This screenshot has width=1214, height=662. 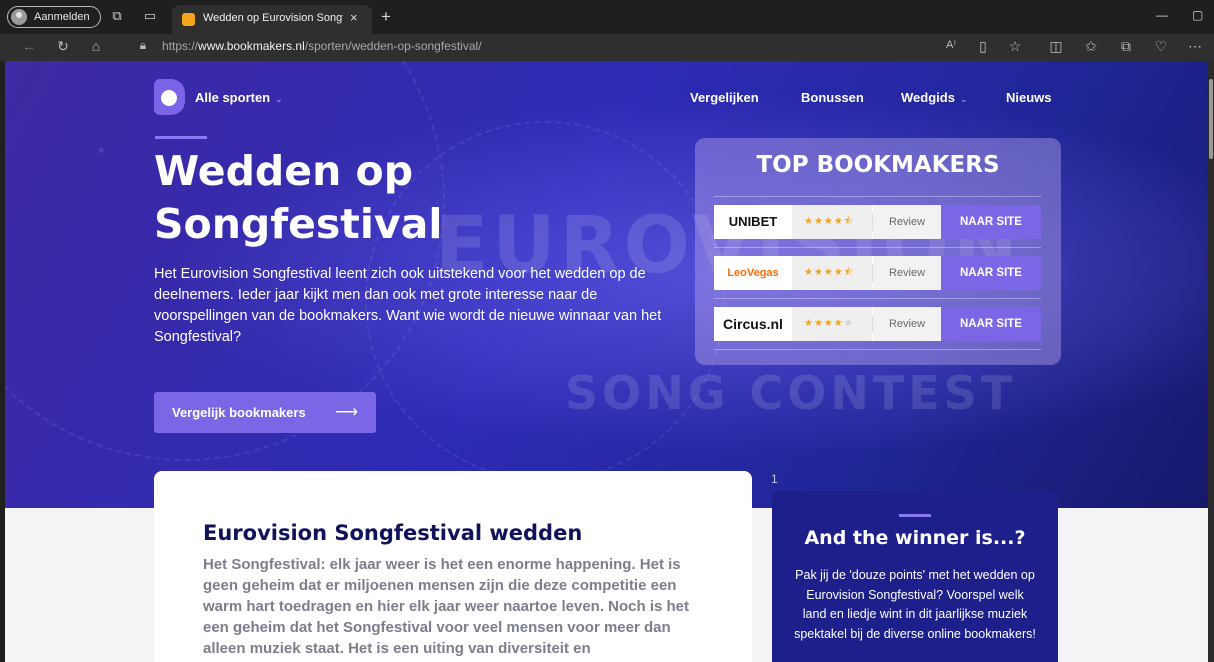 What do you see at coordinates (346, 412) in the screenshot?
I see `arrow-right-icon: ⟶` at bounding box center [346, 412].